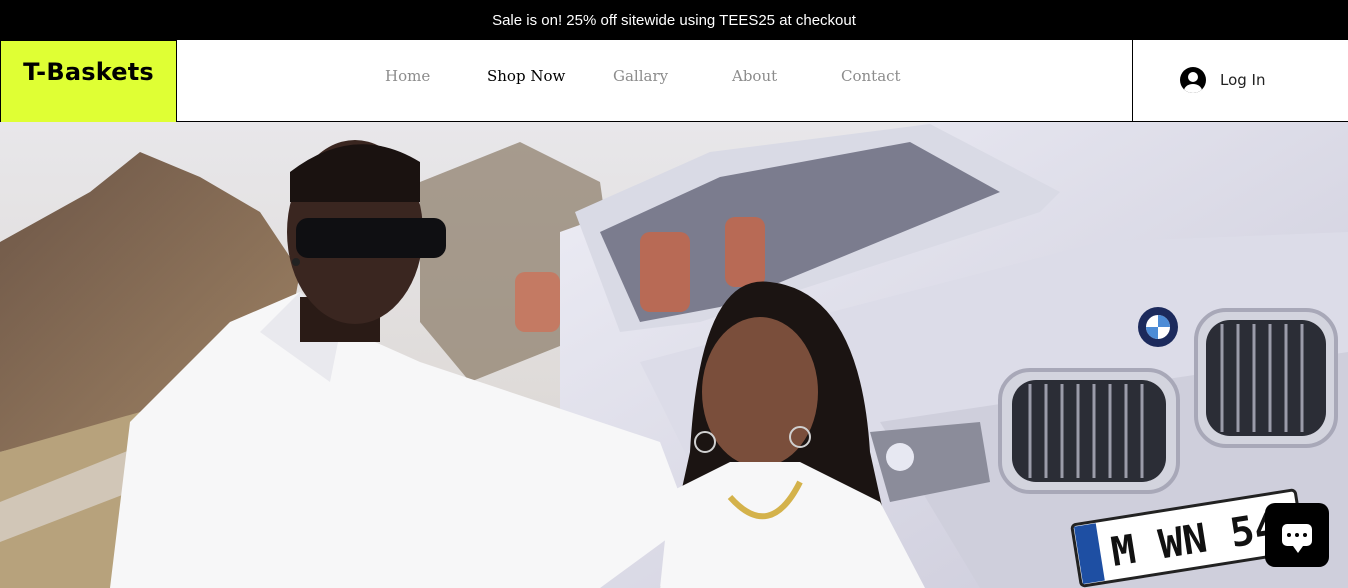 The width and height of the screenshot is (1348, 588). What do you see at coordinates (407, 76) in the screenshot?
I see `nav-home: Home` at bounding box center [407, 76].